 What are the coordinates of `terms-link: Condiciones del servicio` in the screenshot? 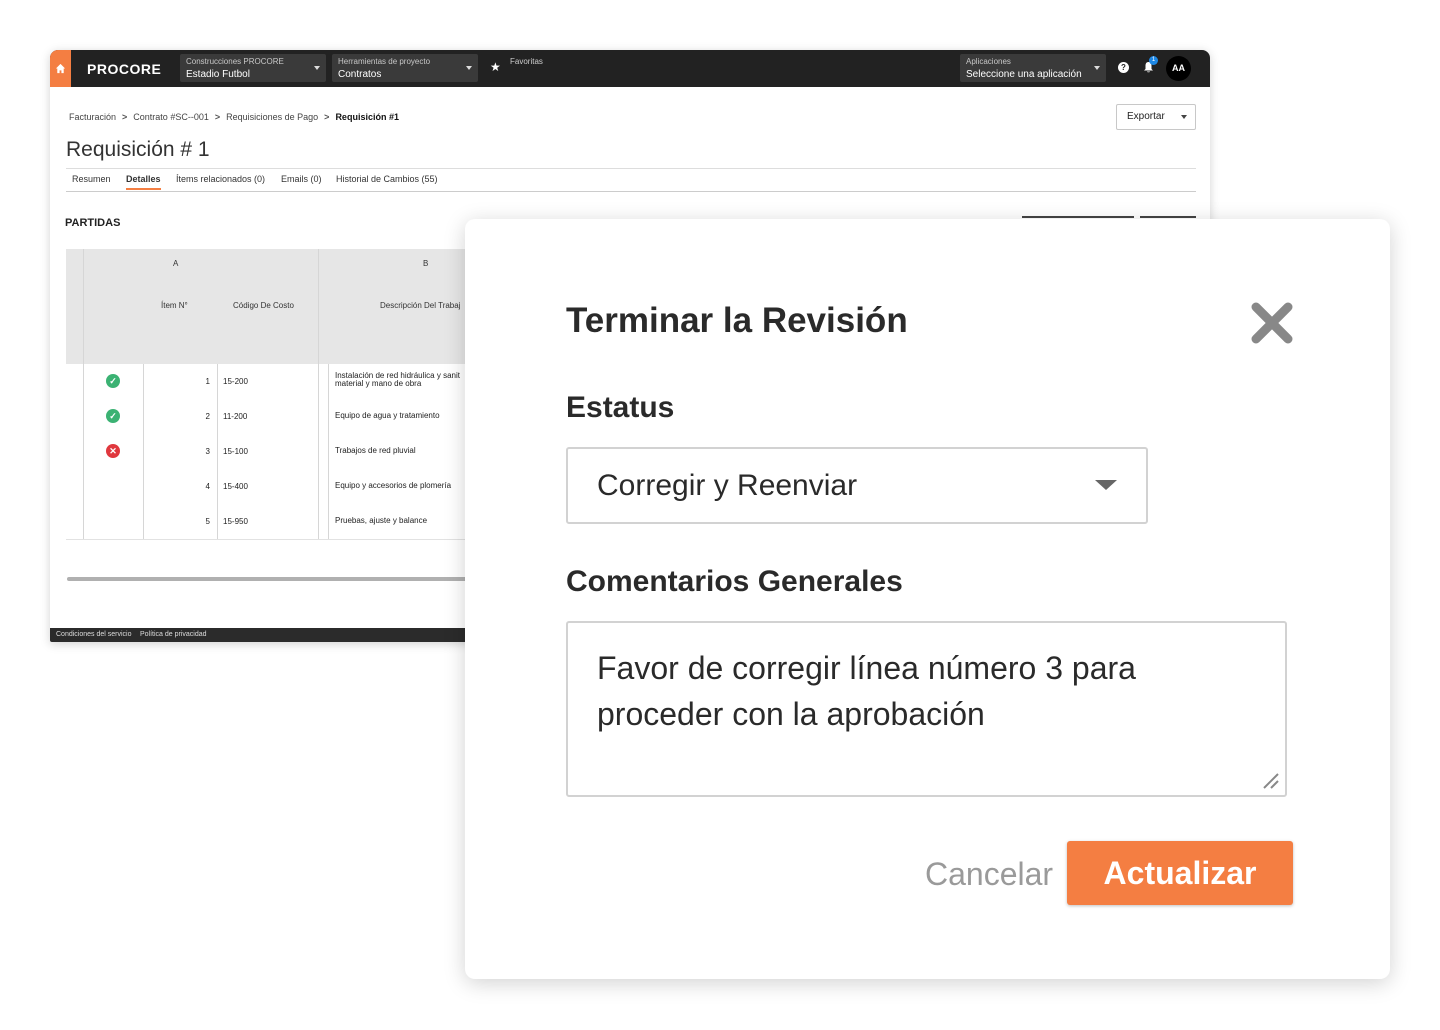 It's located at (93, 634).